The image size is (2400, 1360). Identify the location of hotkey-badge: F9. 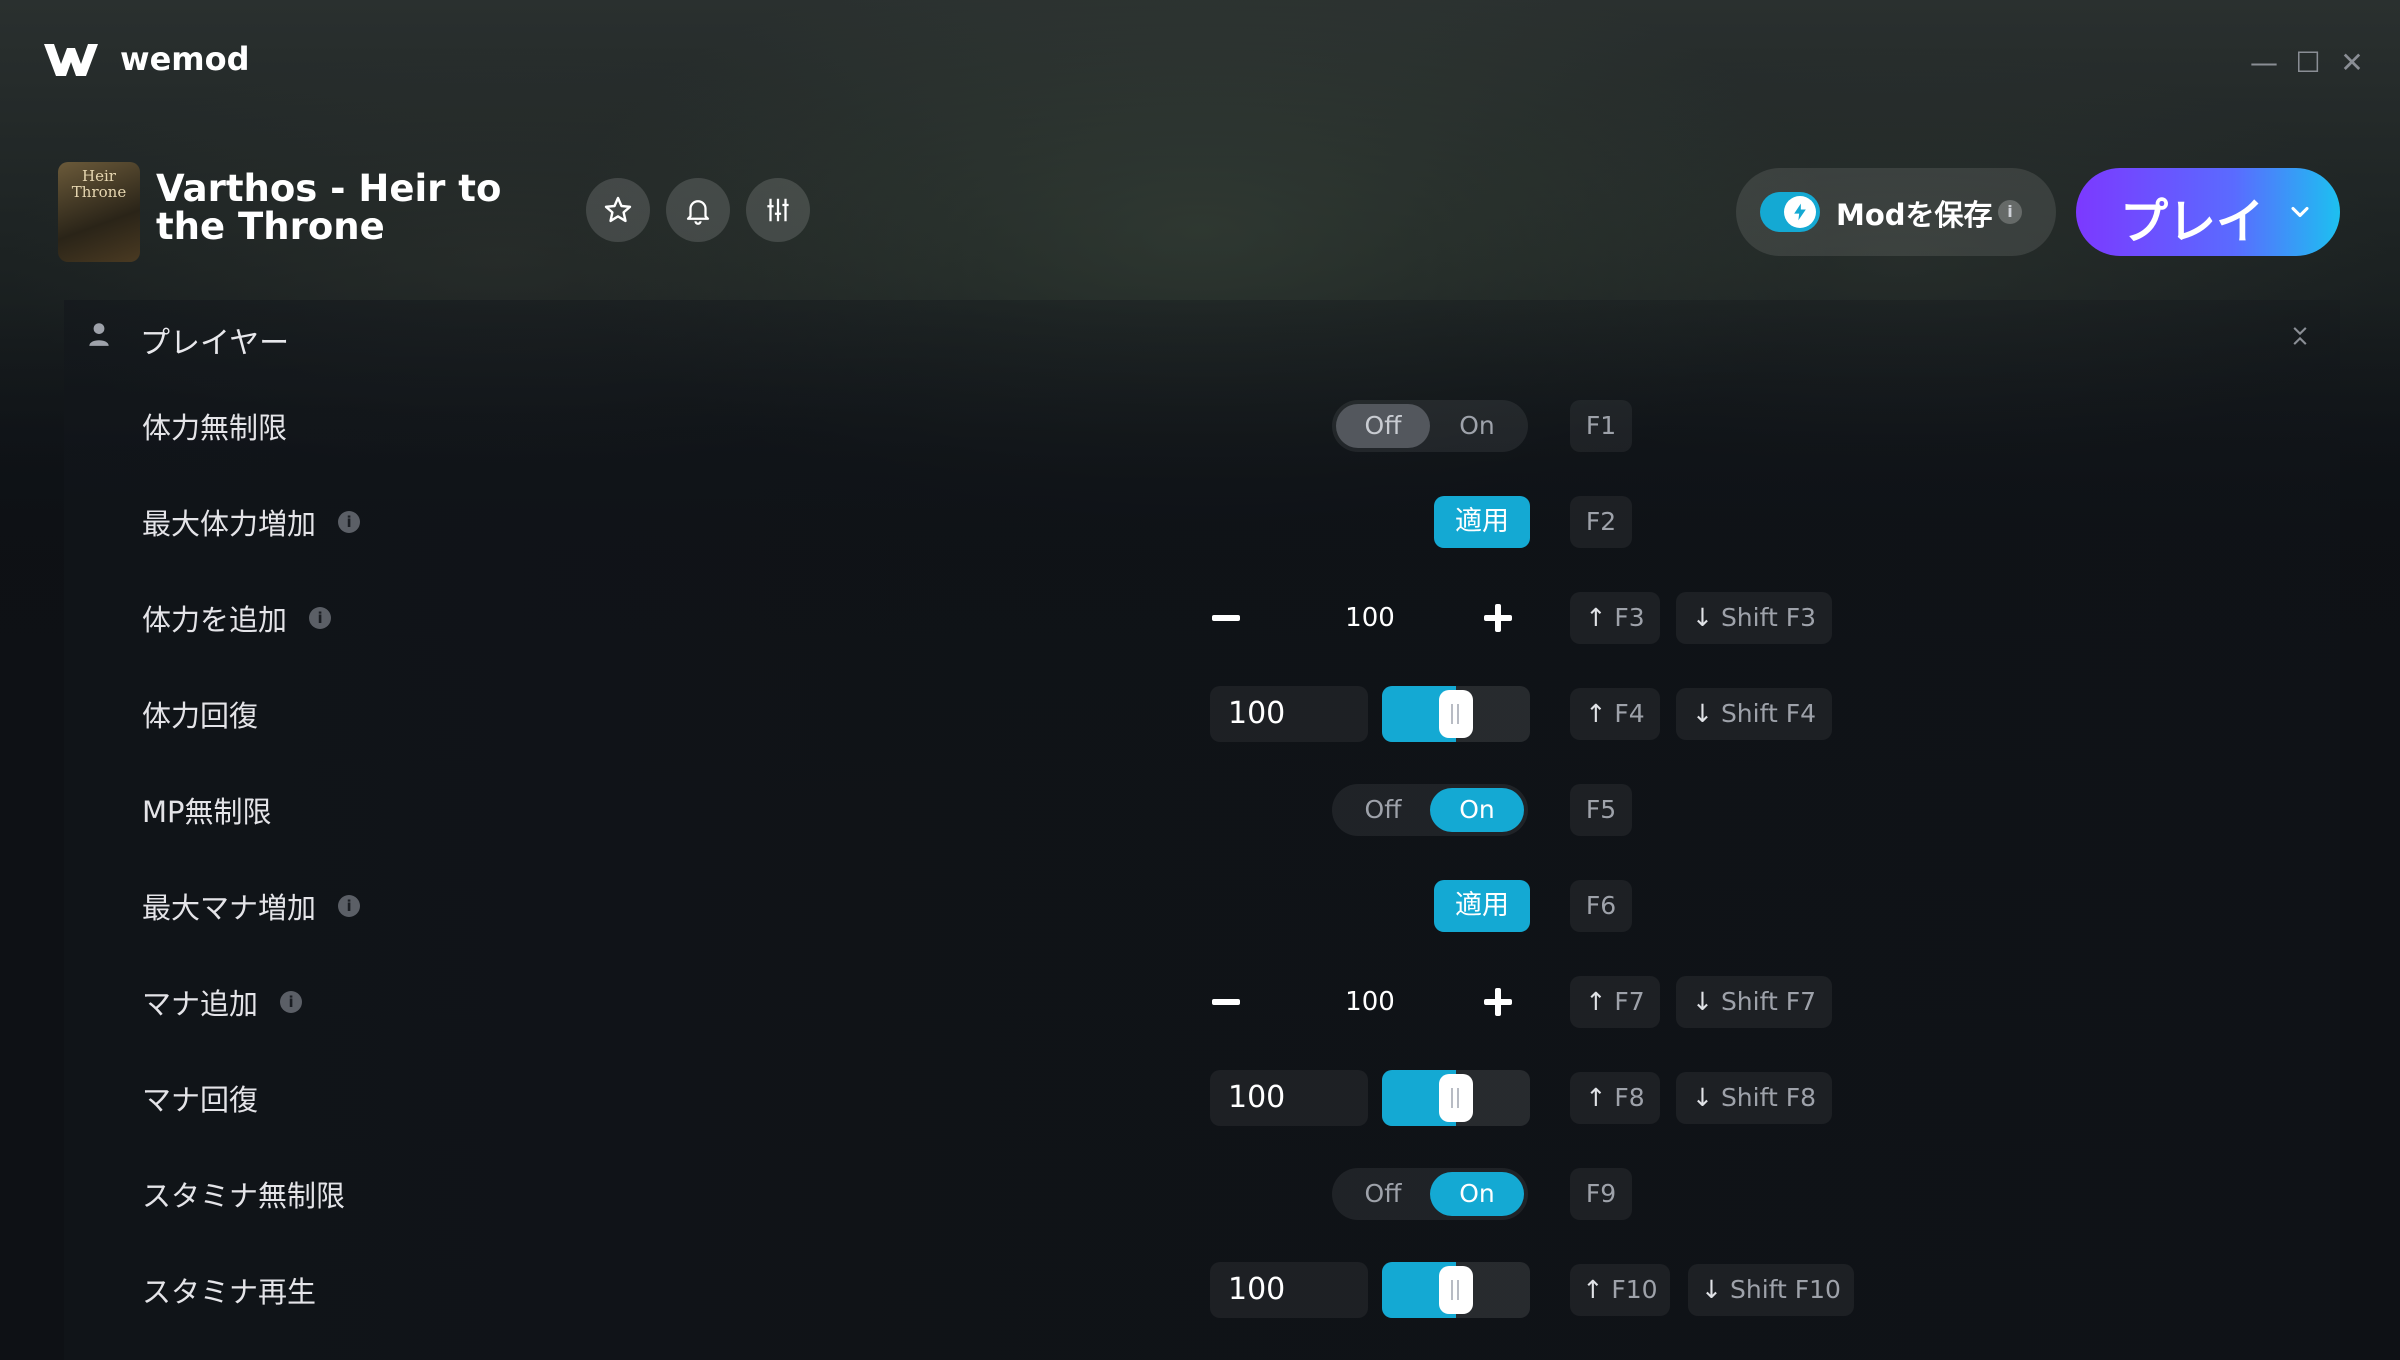
(1601, 1194).